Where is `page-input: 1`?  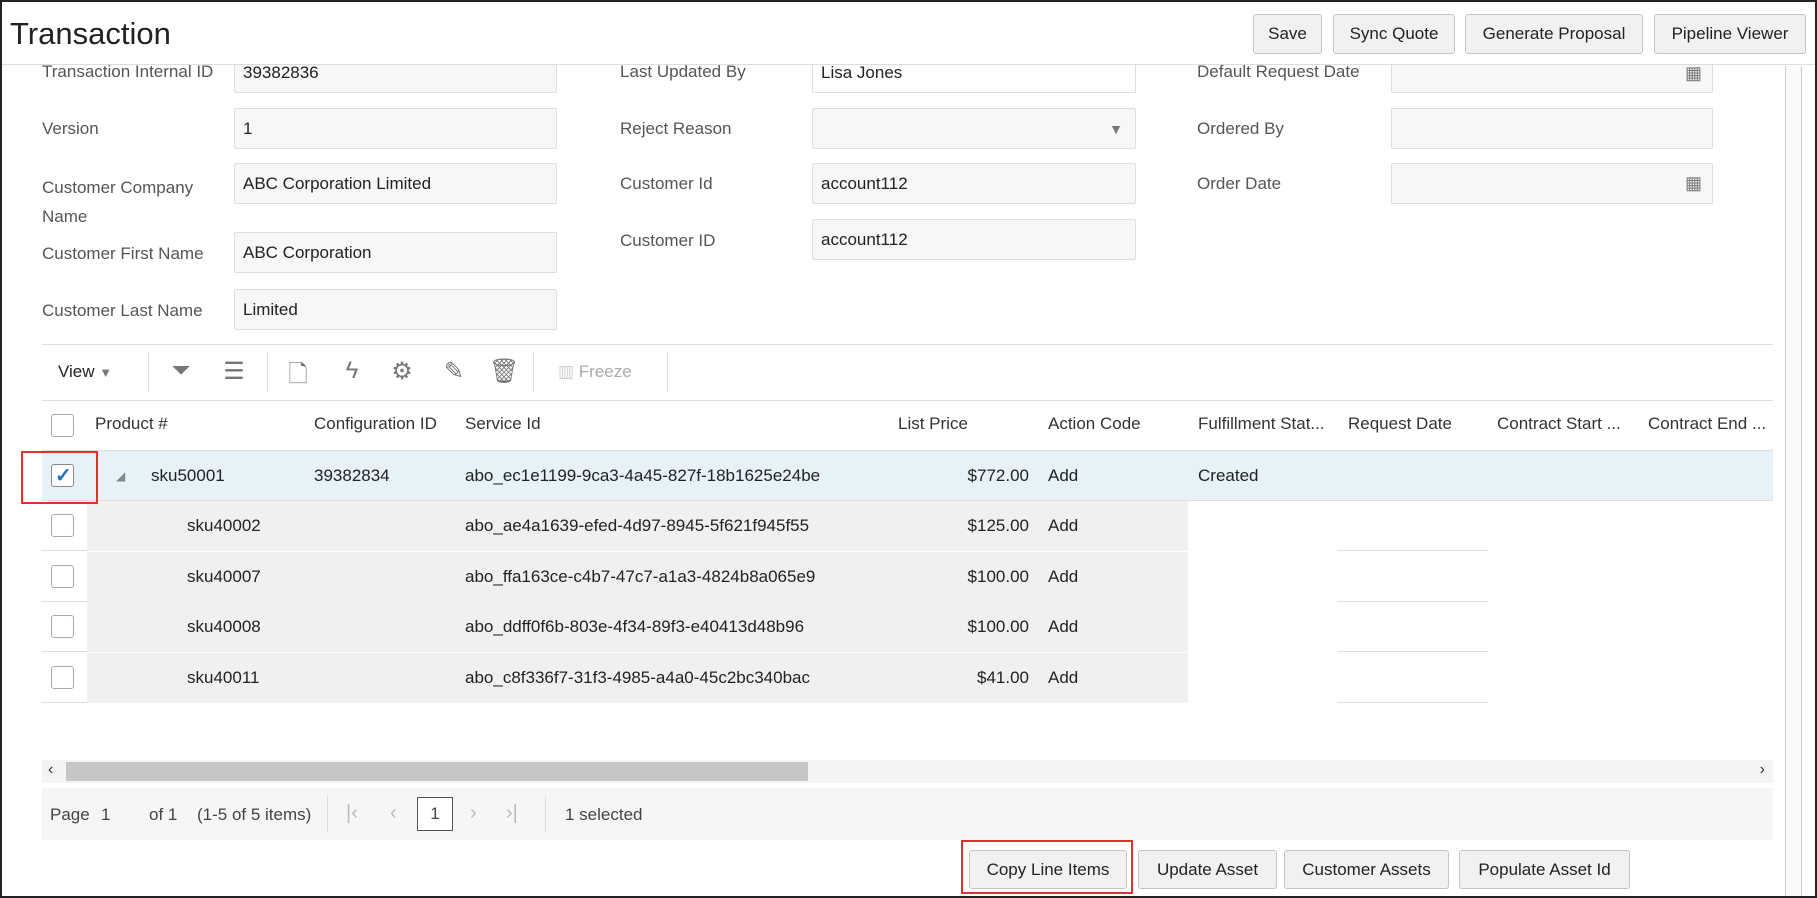 page-input: 1 is located at coordinates (105, 815).